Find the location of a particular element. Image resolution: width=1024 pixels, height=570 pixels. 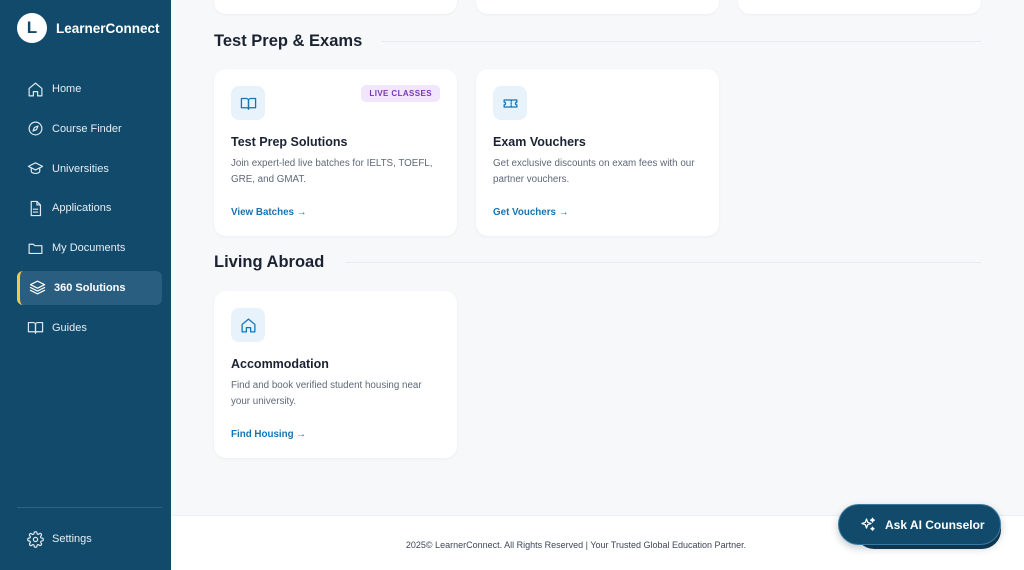

brand: L LearnerConnect is located at coordinates (88, 28).